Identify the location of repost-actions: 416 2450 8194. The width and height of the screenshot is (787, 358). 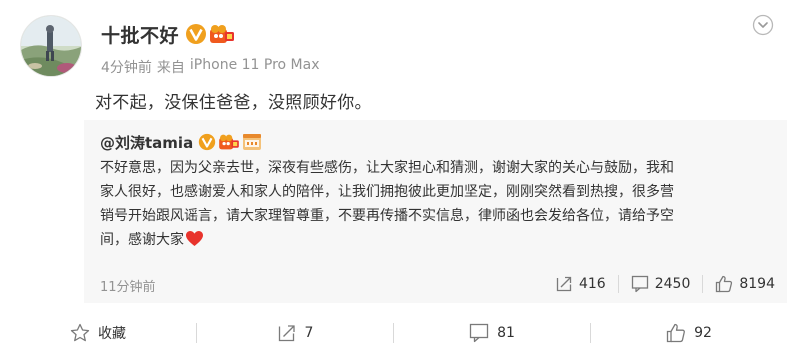
(665, 284).